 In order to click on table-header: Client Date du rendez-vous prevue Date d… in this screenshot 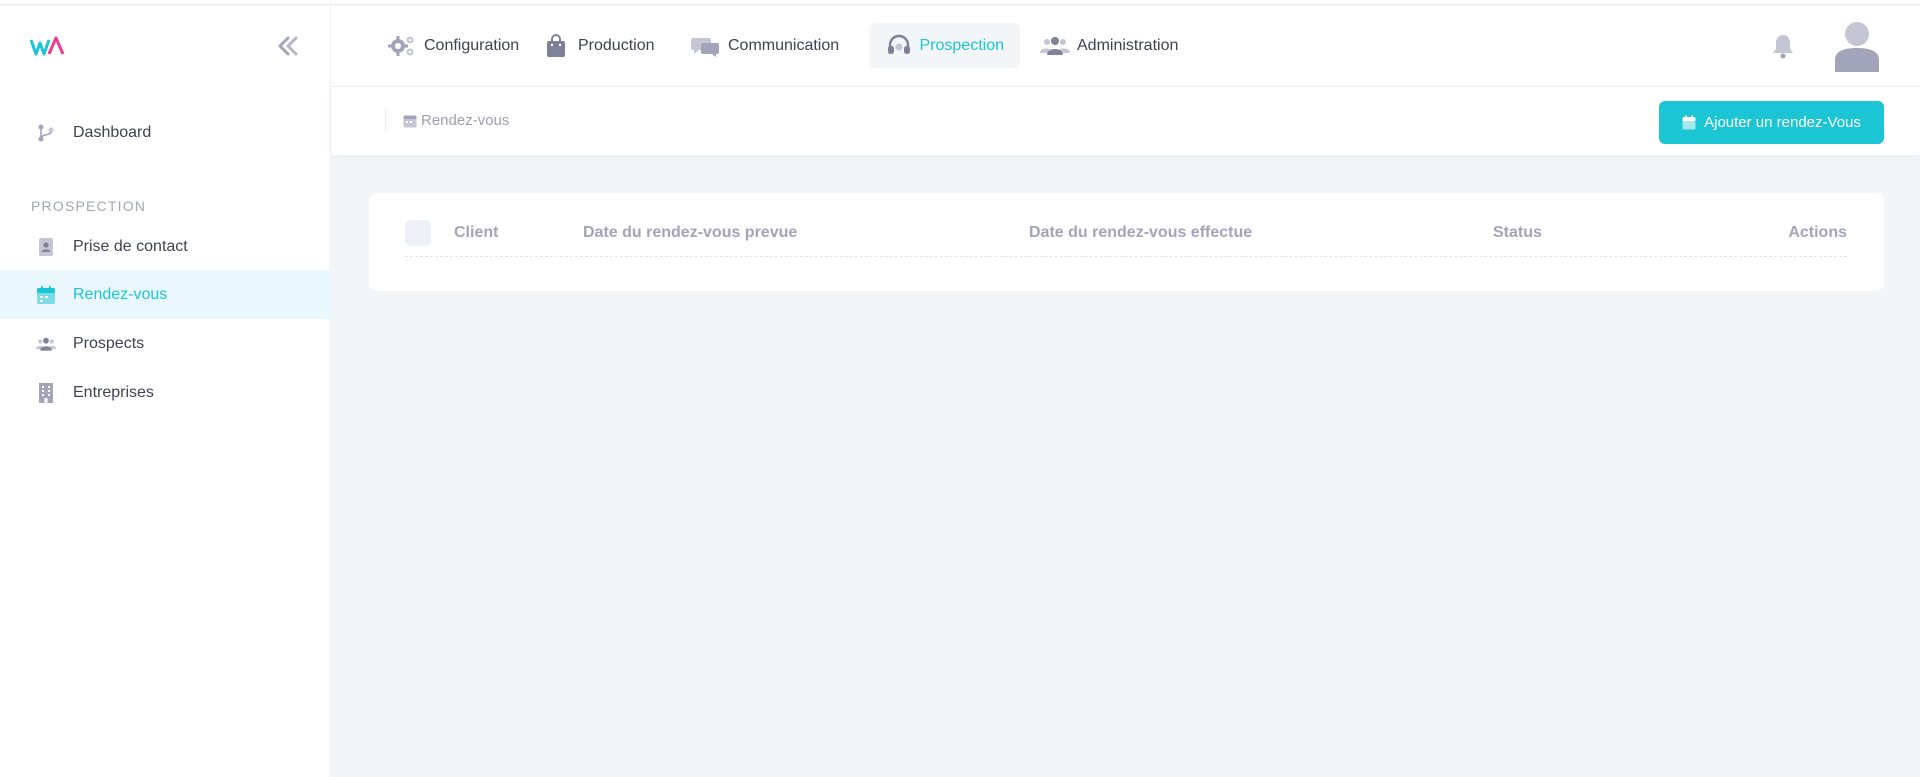, I will do `click(1126, 238)`.